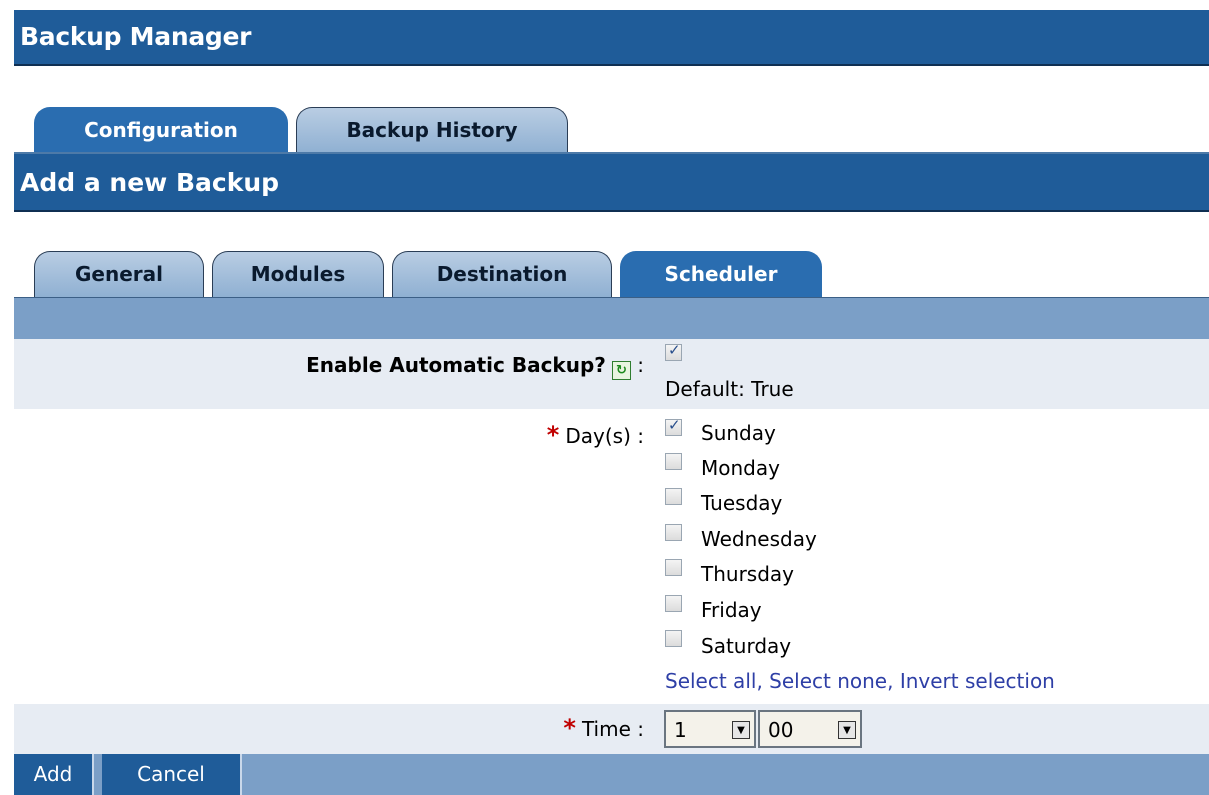 This screenshot has width=1209, height=795. I want to click on minute-select: 00 ▼, so click(810, 729).